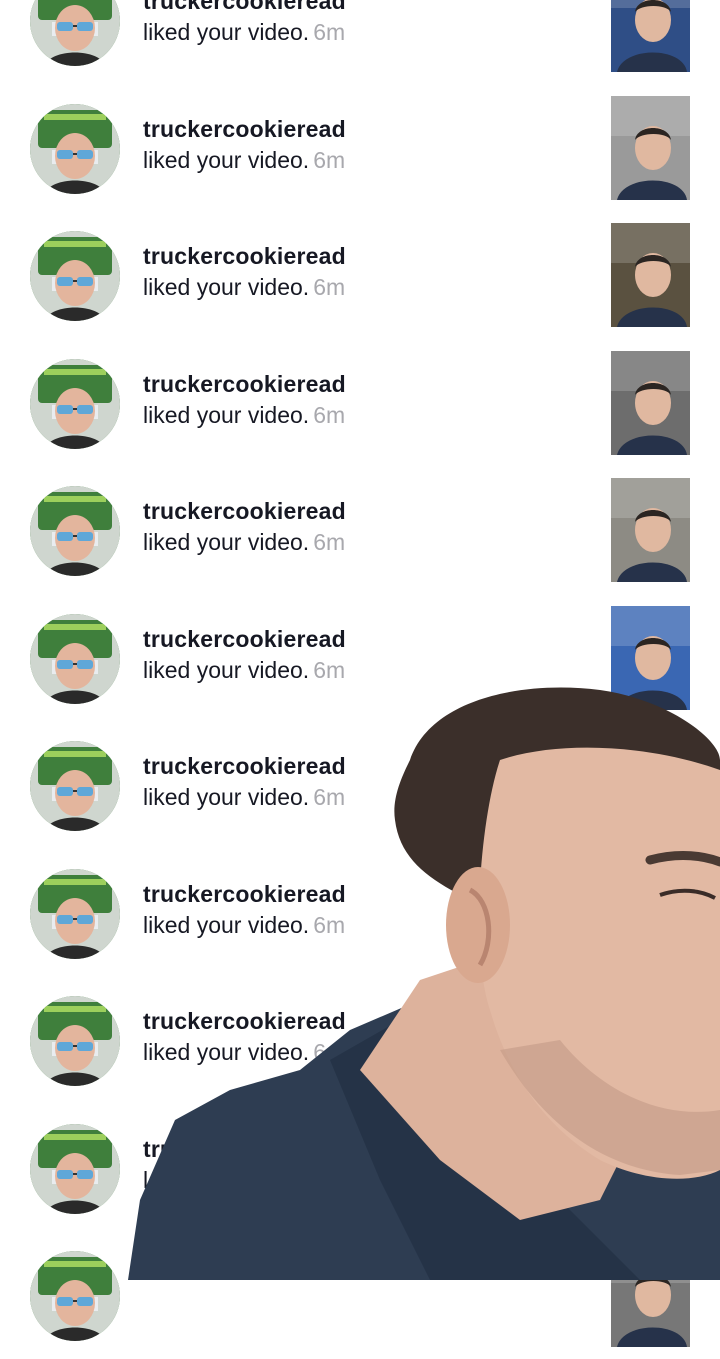 Image resolution: width=720 pixels, height=1359 pixels. I want to click on notification-text: truckercookieread liked your video. 6, so click(244, 1037).